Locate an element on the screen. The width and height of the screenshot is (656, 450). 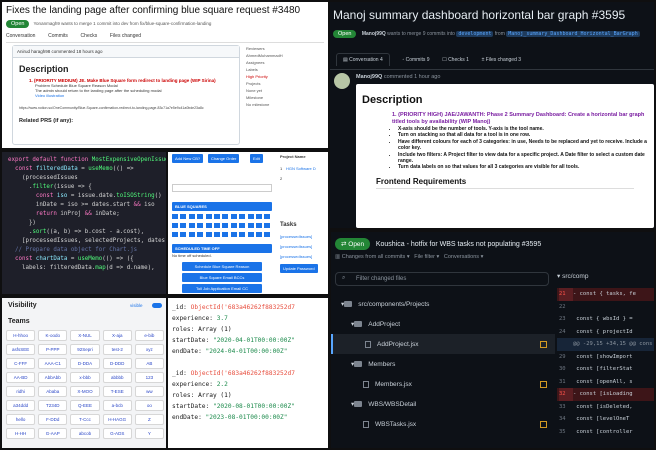
team-chip: P-PPP is located at coordinates (53, 349).